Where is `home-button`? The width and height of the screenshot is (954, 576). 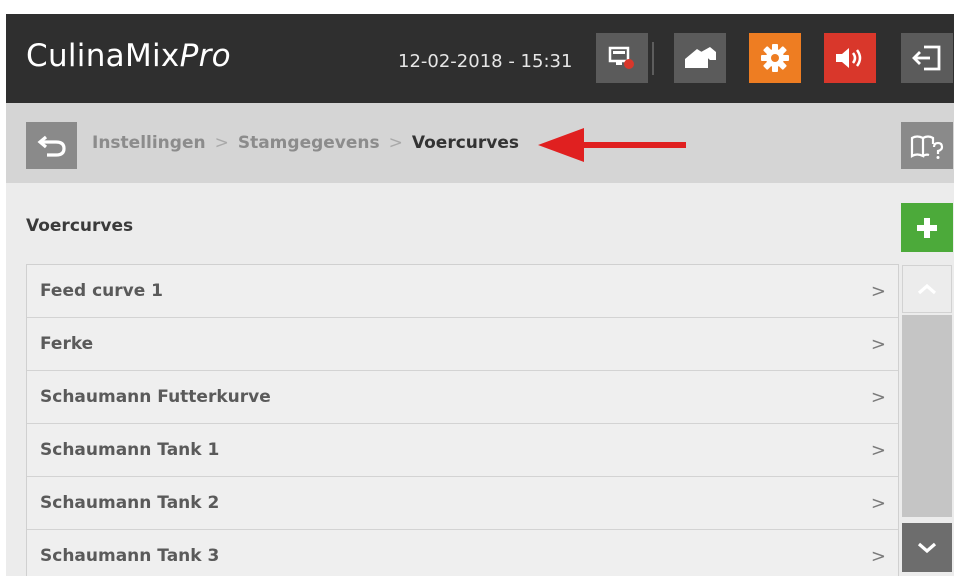 home-button is located at coordinates (700, 58).